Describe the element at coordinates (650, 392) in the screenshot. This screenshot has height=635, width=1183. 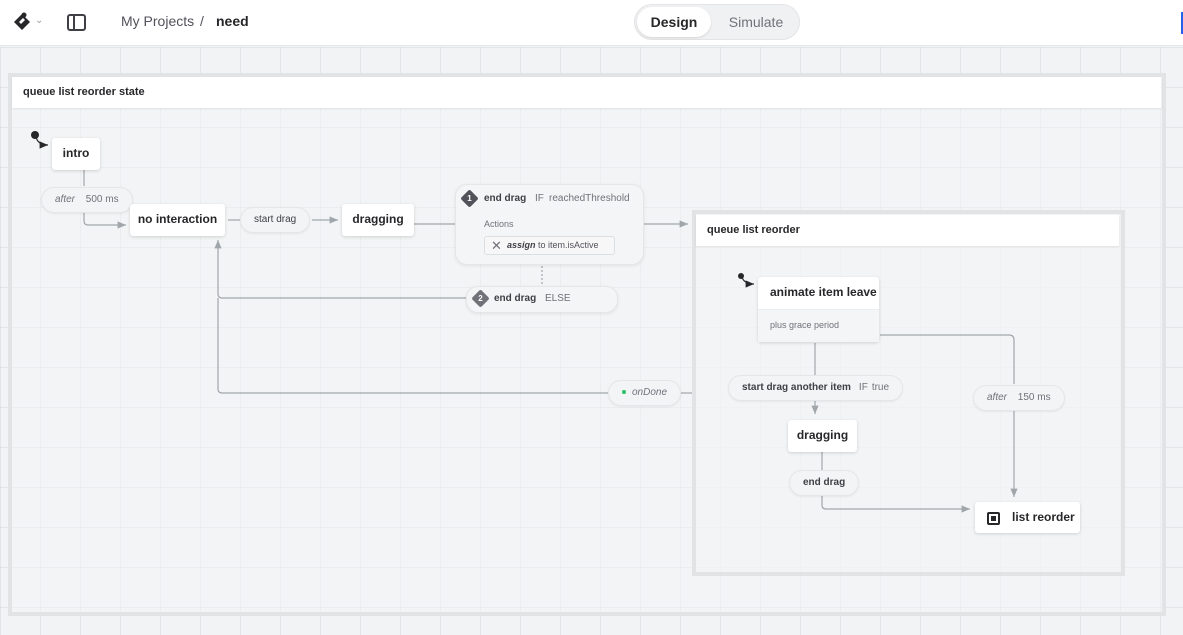
I see `event-label: onDone` at that location.